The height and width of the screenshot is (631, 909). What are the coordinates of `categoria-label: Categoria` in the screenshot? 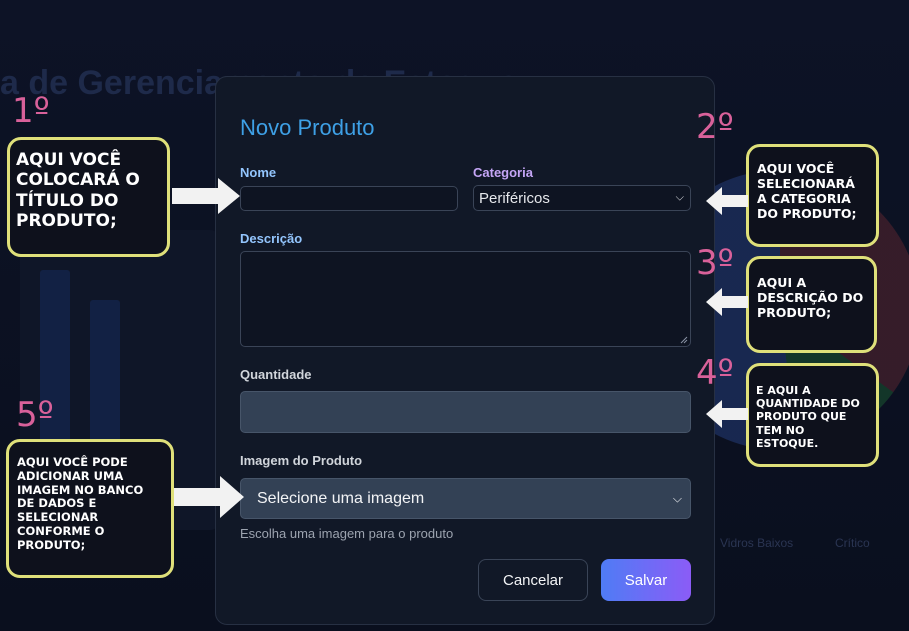 It's located at (503, 172).